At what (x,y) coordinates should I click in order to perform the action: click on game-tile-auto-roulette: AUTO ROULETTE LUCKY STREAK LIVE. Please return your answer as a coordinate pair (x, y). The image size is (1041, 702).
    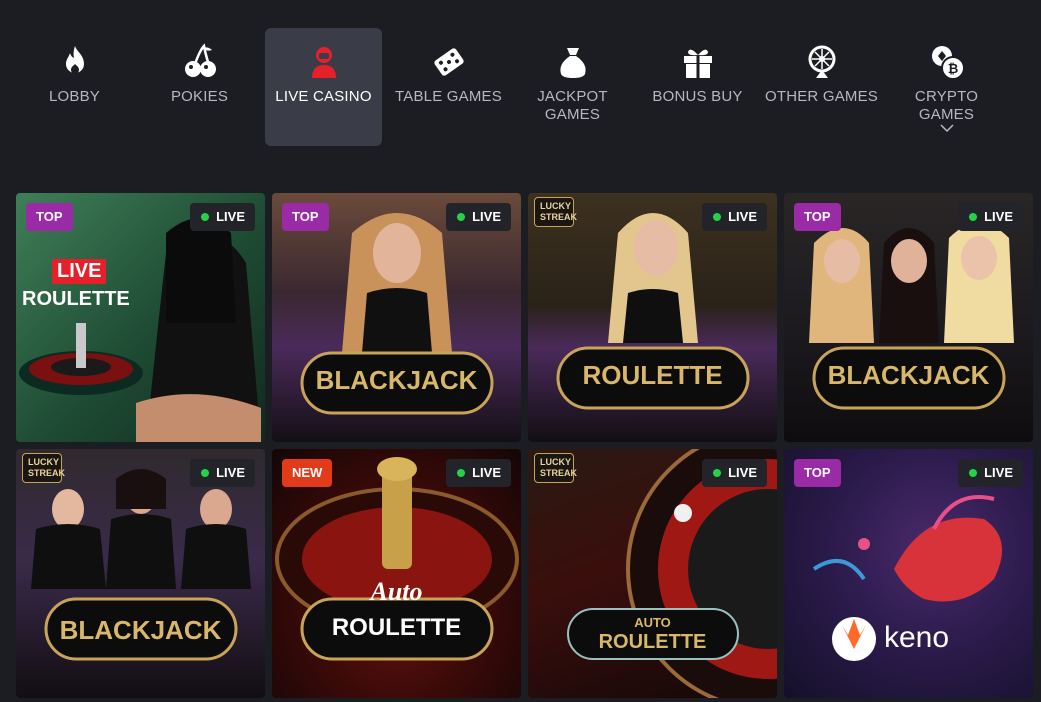
    Looking at the image, I should click on (652, 573).